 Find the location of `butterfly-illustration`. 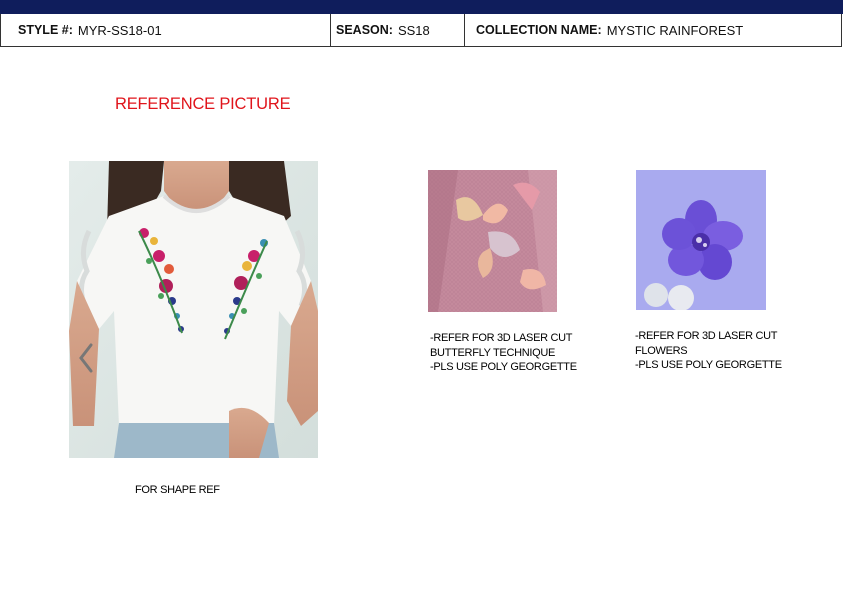

butterfly-illustration is located at coordinates (492, 241).